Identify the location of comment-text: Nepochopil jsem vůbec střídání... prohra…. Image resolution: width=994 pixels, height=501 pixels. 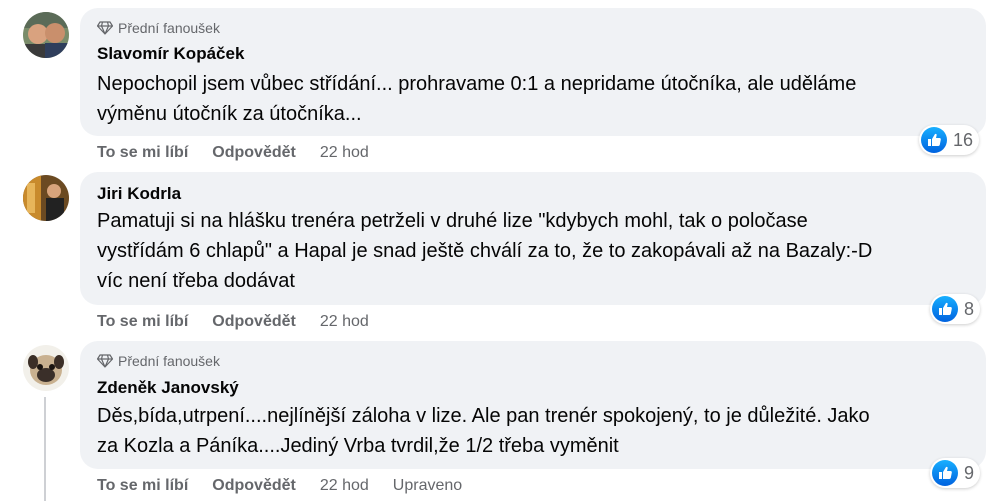
(477, 99).